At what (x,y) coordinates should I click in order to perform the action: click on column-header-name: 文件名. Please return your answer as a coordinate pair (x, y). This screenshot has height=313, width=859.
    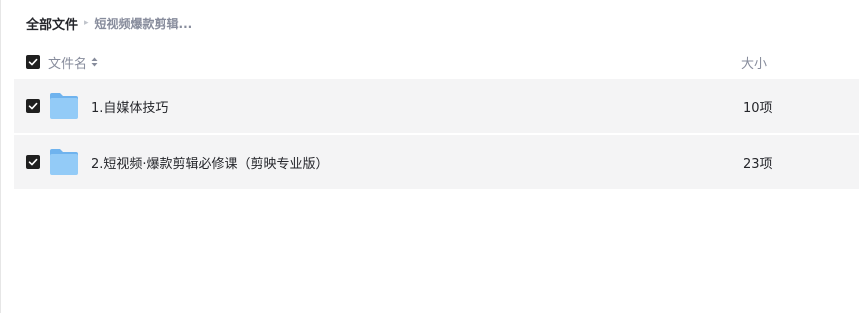
    Looking at the image, I should click on (73, 62).